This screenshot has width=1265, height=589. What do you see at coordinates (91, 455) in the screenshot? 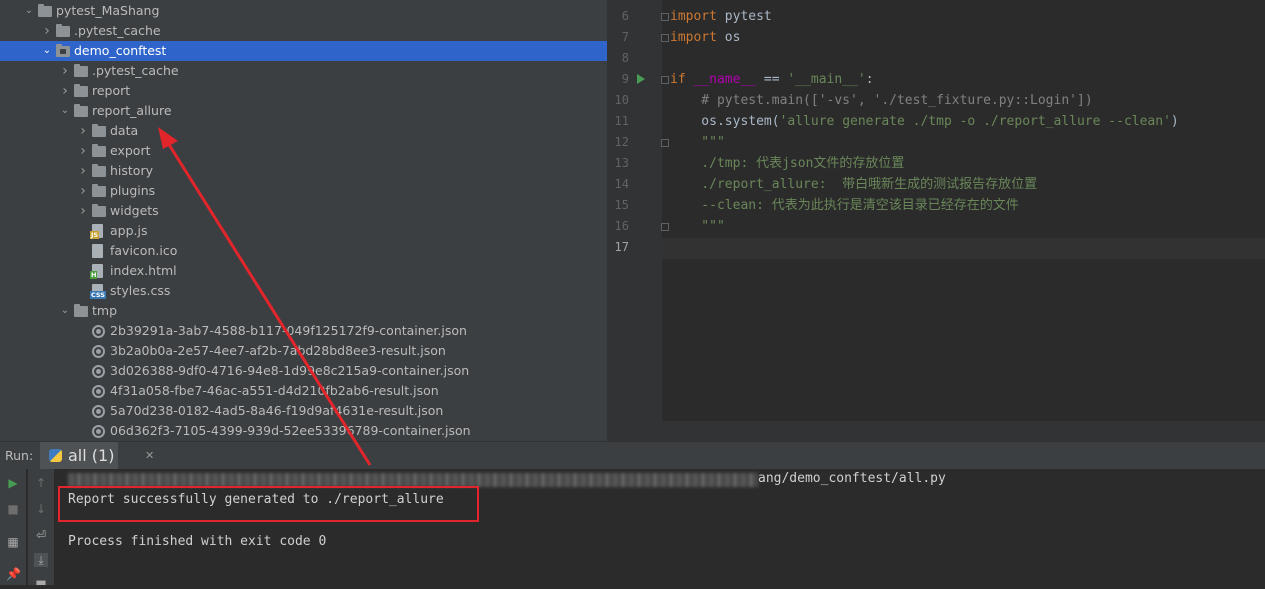
I see `run-tab-label: all (1)` at bounding box center [91, 455].